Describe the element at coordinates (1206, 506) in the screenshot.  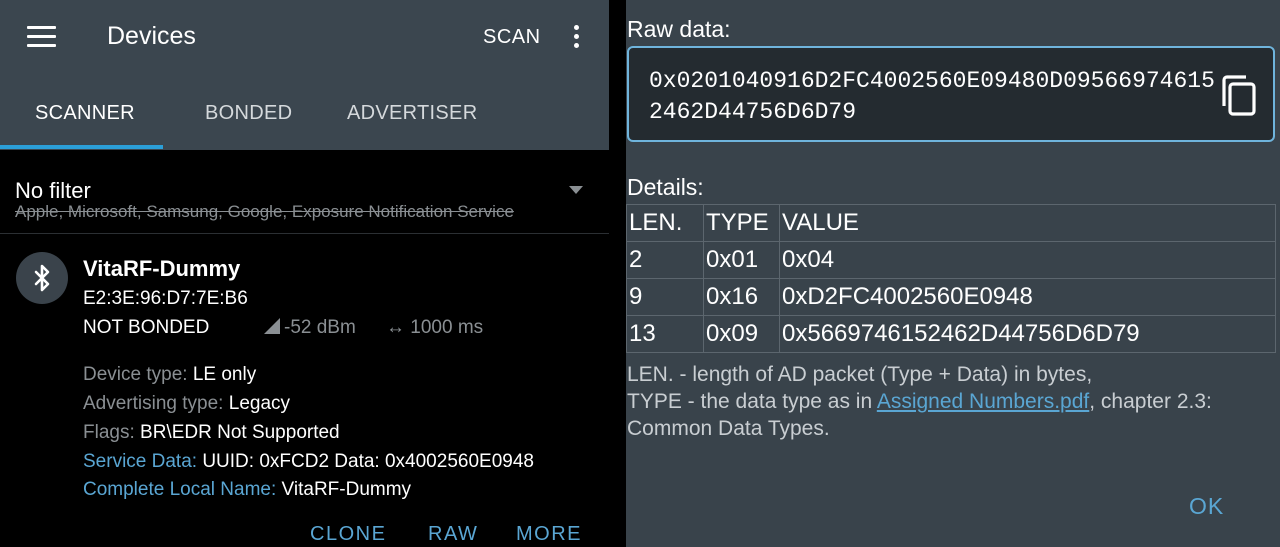
I see `ok-button: OK` at that location.